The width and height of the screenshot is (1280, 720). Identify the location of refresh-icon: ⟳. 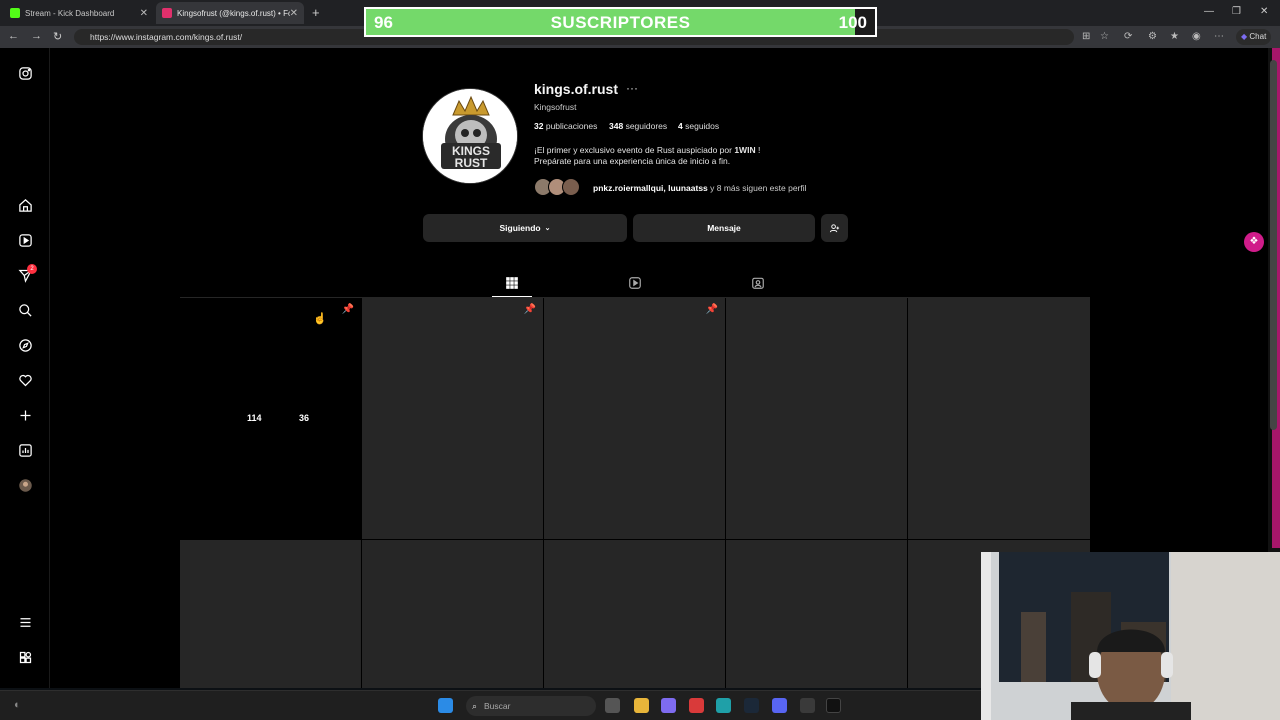
(1128, 36).